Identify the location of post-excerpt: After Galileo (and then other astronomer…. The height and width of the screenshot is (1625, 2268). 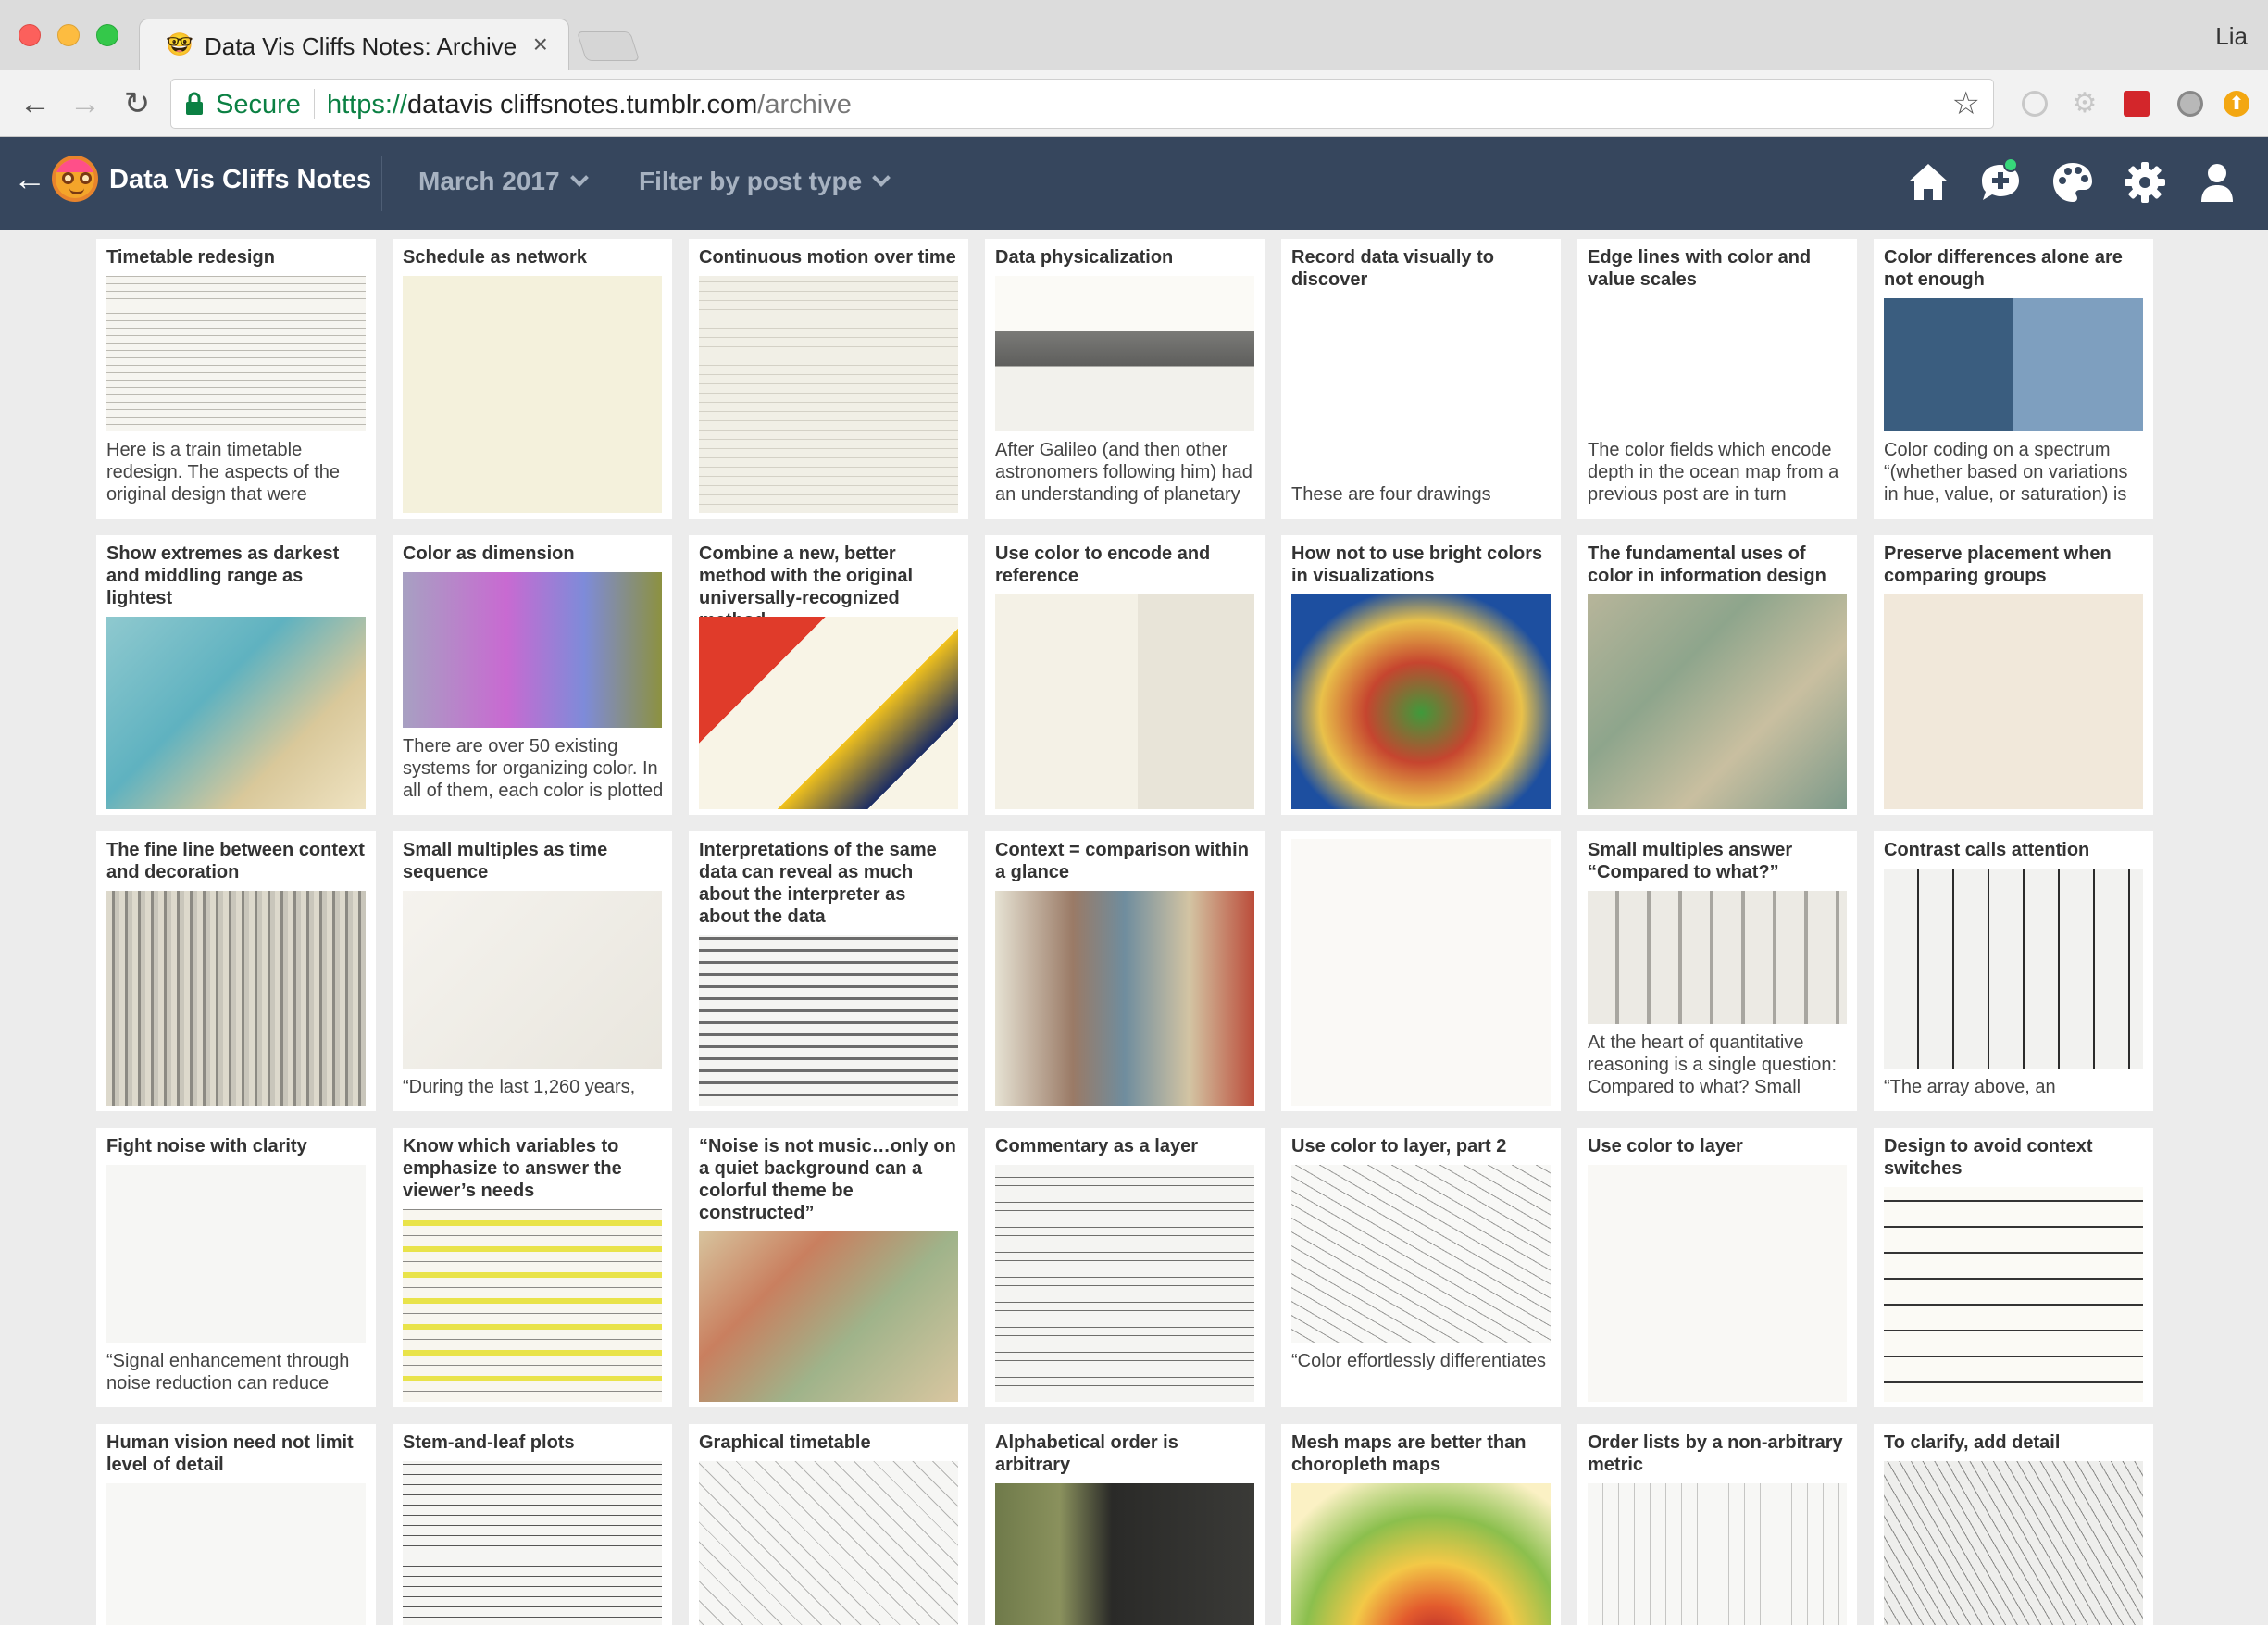
(1123, 472).